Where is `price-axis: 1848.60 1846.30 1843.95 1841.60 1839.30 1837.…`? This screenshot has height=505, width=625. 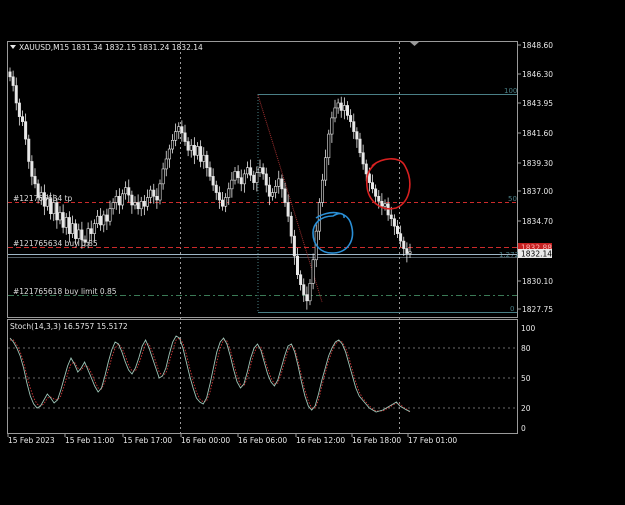 price-axis: 1848.60 1846.30 1843.95 1841.60 1839.30 1837.… is located at coordinates (535, 177).